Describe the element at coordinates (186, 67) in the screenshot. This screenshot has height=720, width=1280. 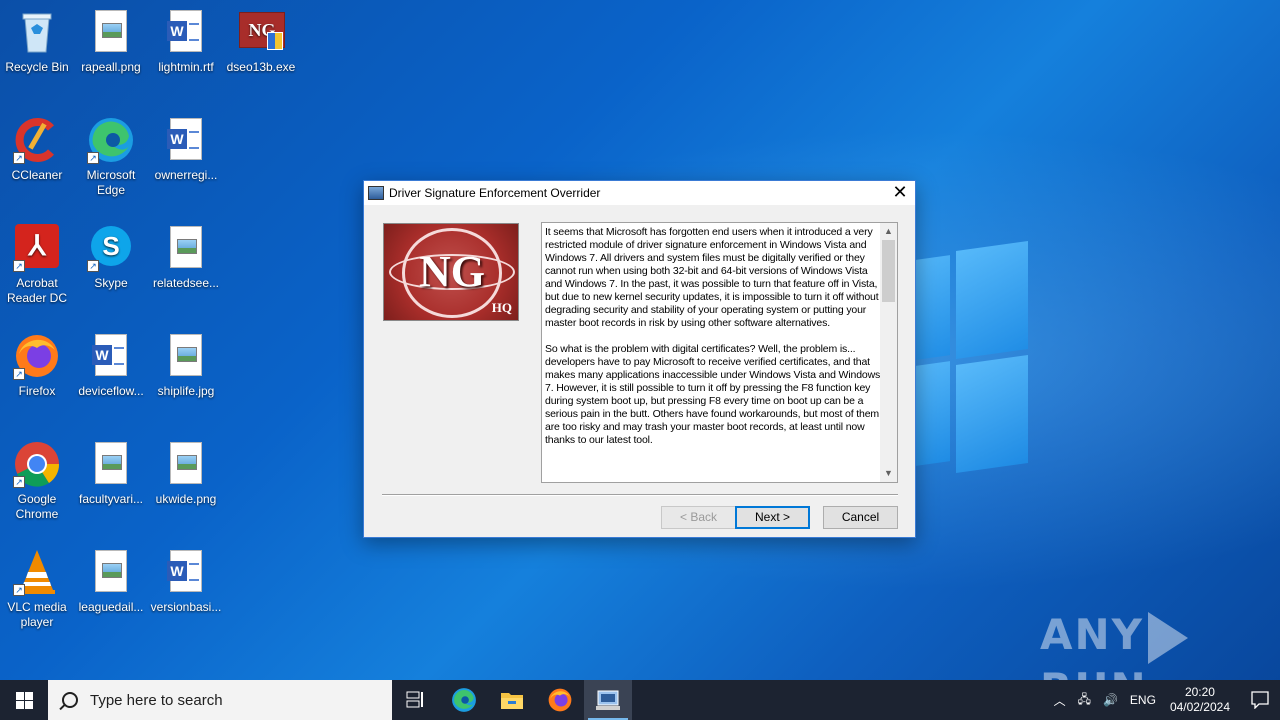
I see `desktop-icon-label: lightmin.rtf` at that location.